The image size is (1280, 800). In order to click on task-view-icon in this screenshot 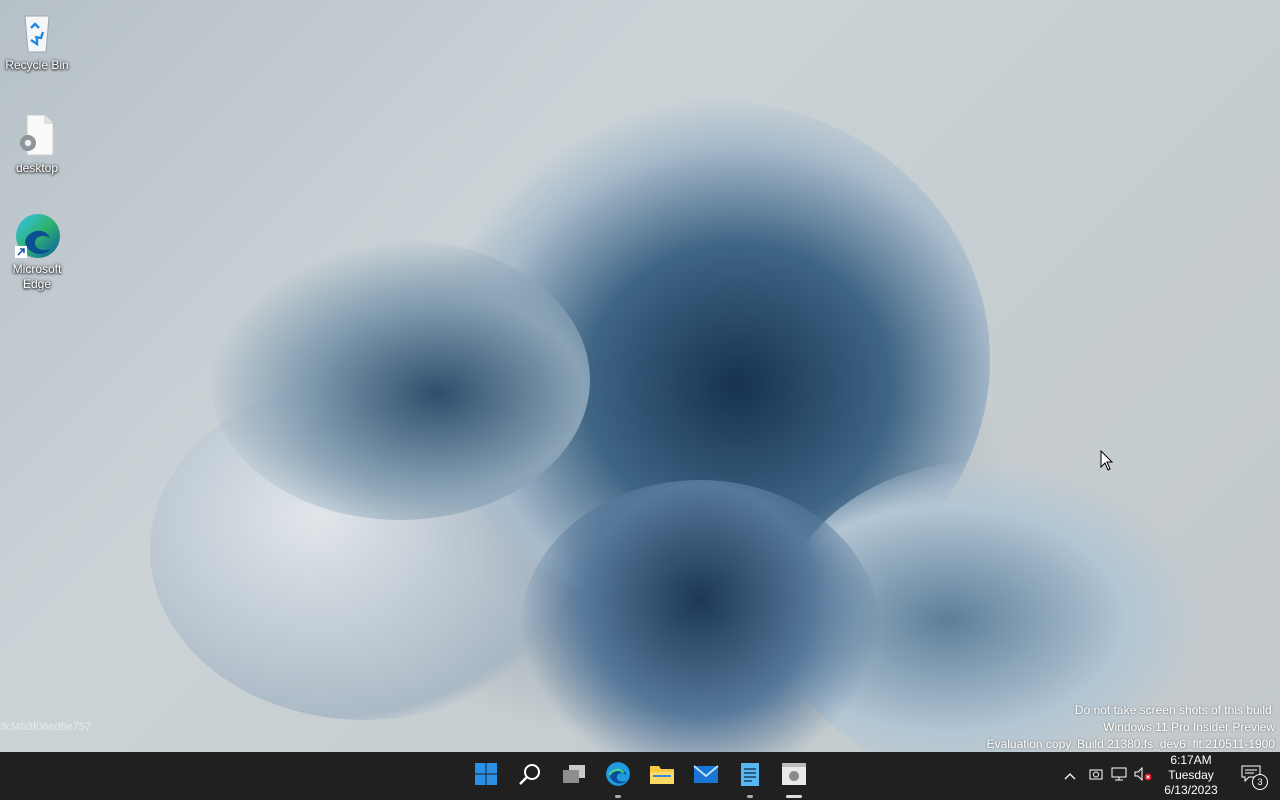, I will do `click(574, 776)`.